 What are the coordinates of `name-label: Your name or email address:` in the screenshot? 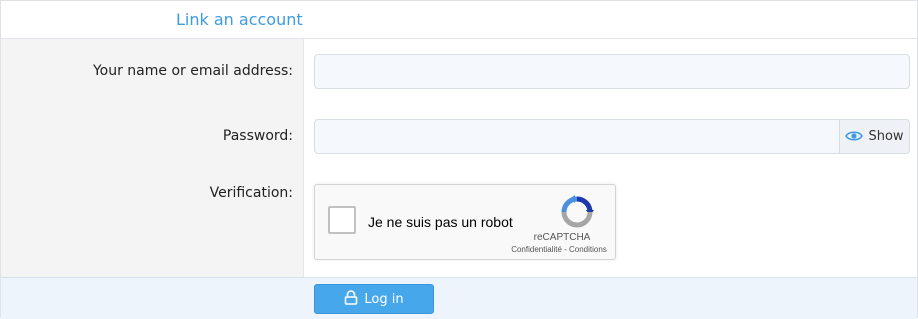 It's located at (192, 71).